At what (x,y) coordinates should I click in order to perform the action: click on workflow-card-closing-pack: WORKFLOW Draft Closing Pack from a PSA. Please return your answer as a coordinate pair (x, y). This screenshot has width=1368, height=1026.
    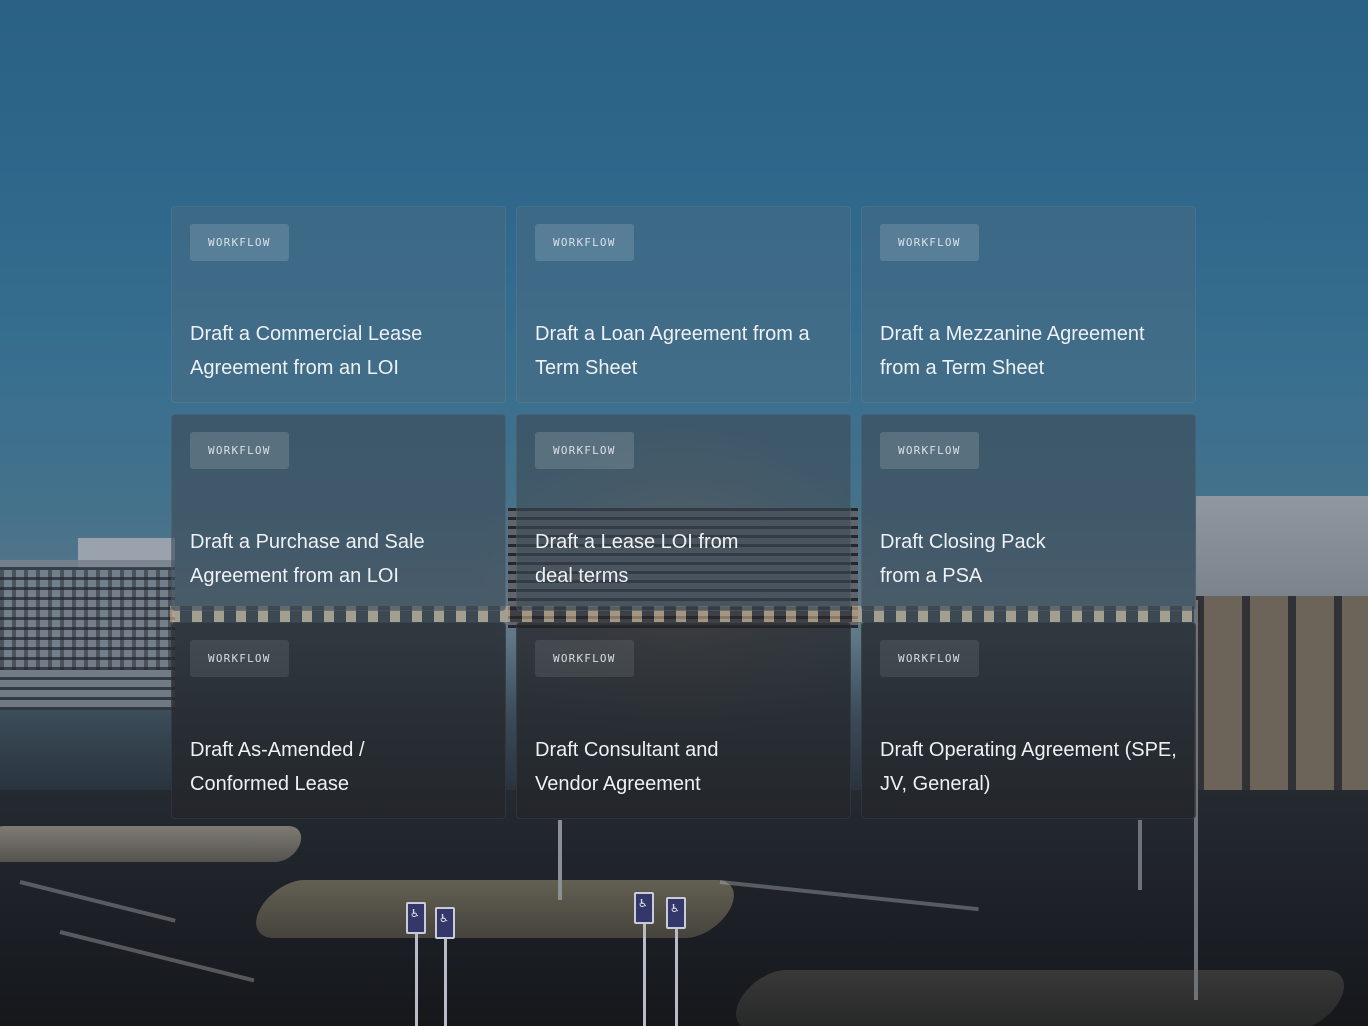
    Looking at the image, I should click on (1028, 512).